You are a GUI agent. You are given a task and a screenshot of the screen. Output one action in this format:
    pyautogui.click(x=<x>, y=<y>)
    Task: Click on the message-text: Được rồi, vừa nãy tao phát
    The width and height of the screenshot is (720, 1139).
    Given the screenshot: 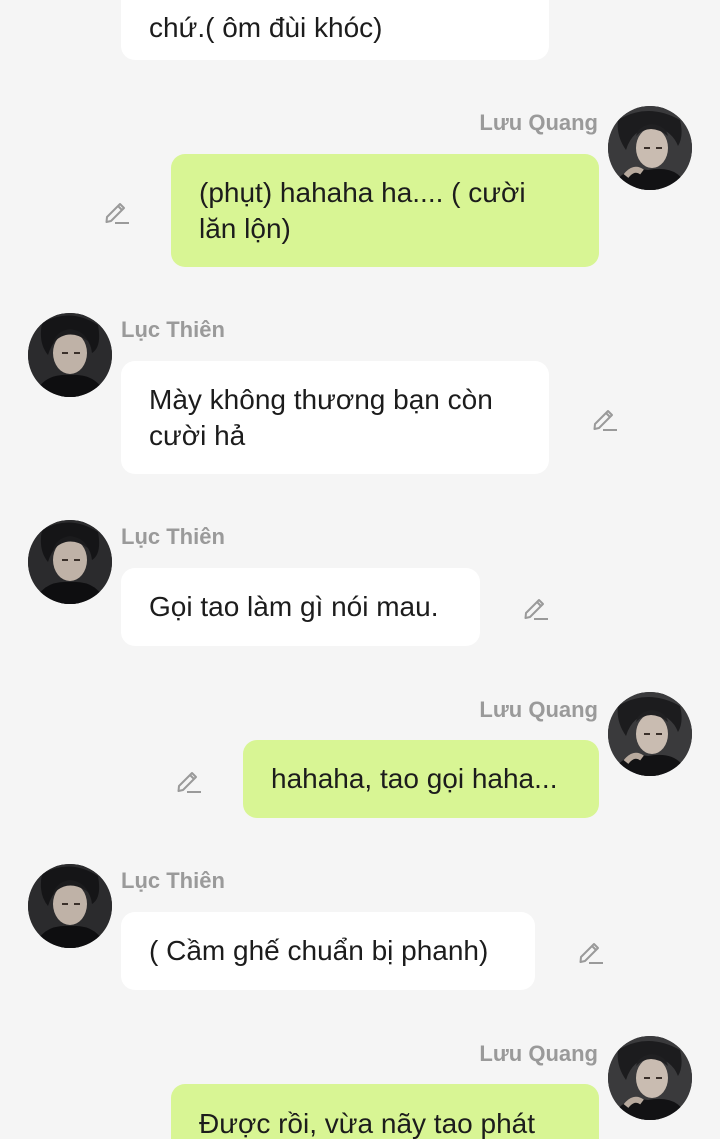 What is the action you would take?
    pyautogui.click(x=367, y=1123)
    